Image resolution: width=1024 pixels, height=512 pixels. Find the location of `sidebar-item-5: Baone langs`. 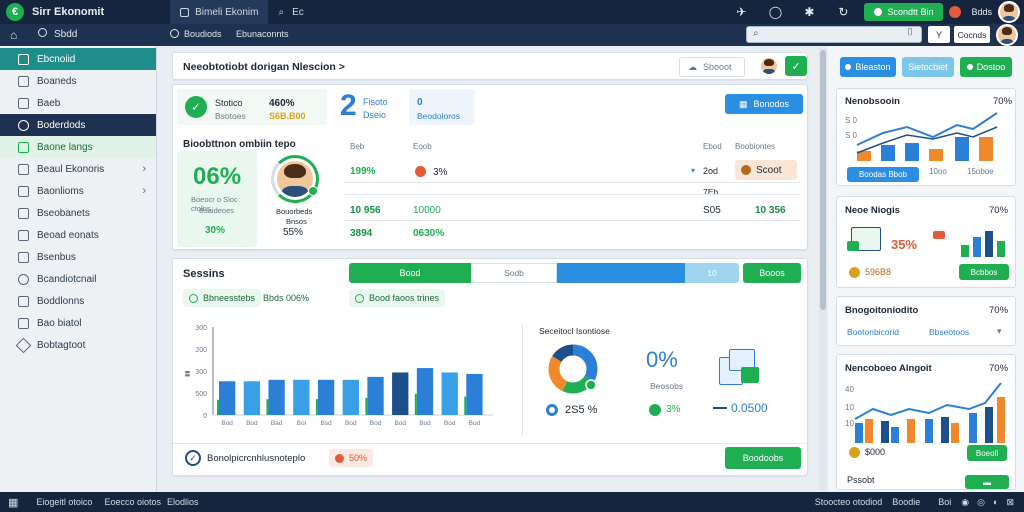

sidebar-item-5: Baone langs is located at coordinates (78, 147).